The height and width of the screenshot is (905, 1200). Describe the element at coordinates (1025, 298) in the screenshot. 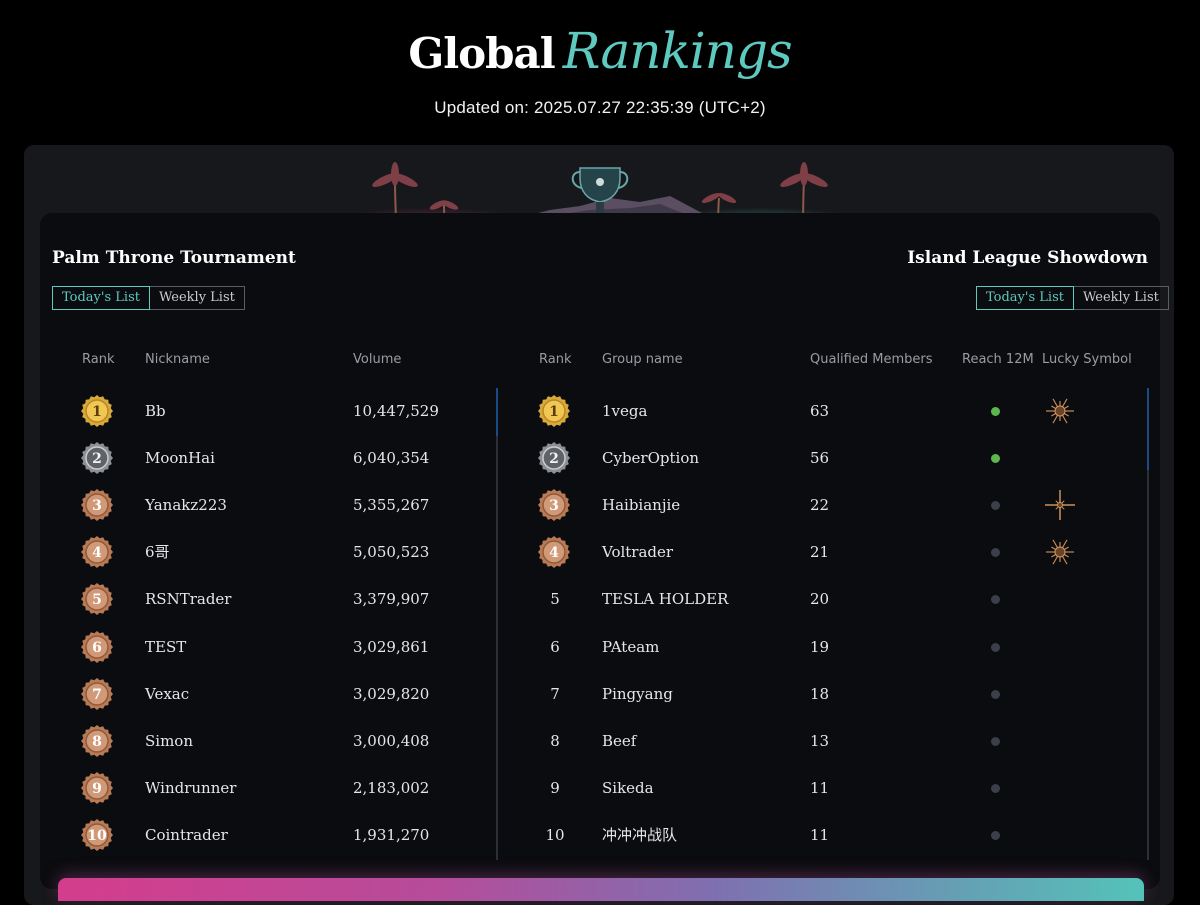

I see `right-tab-today: Today's List` at that location.